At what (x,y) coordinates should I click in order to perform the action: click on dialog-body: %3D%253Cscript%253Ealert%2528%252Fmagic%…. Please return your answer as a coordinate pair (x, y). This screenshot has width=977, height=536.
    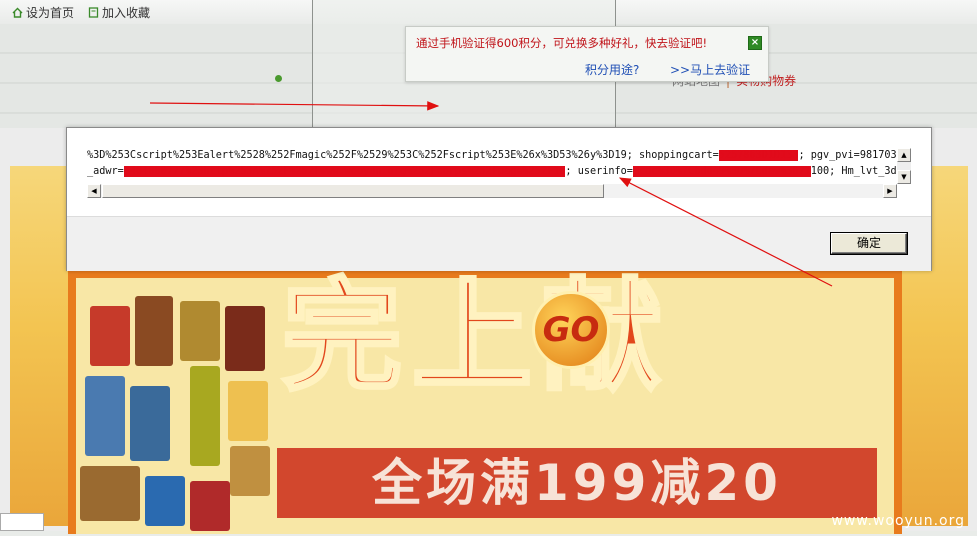
    Looking at the image, I should click on (499, 172).